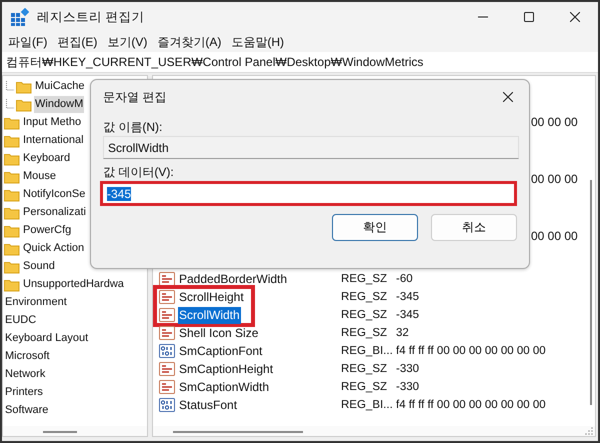  What do you see at coordinates (127, 42) in the screenshot?
I see `menu-item: 보기(V)` at bounding box center [127, 42].